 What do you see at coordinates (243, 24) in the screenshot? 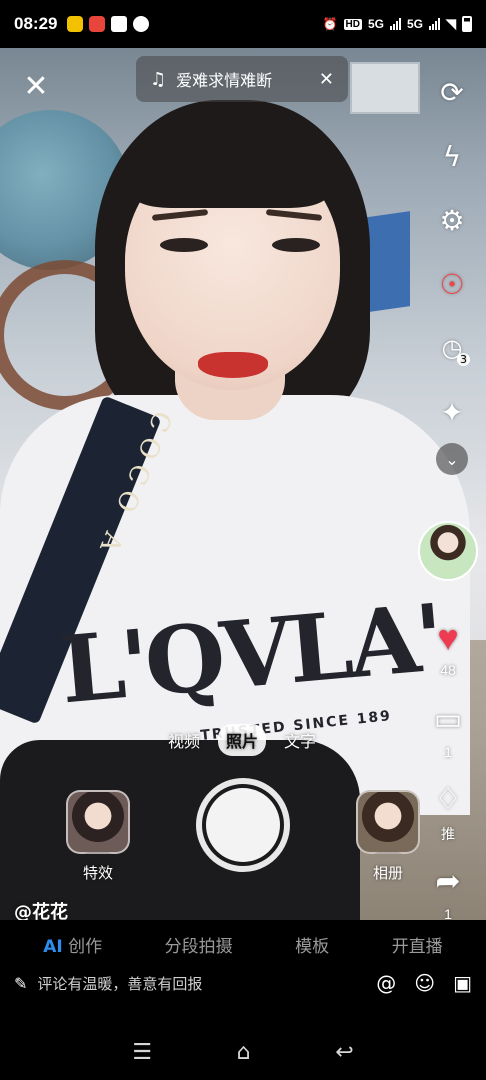
I see `status-bar: 08:29 ⏰ HD 5G 5G ◥` at bounding box center [243, 24].